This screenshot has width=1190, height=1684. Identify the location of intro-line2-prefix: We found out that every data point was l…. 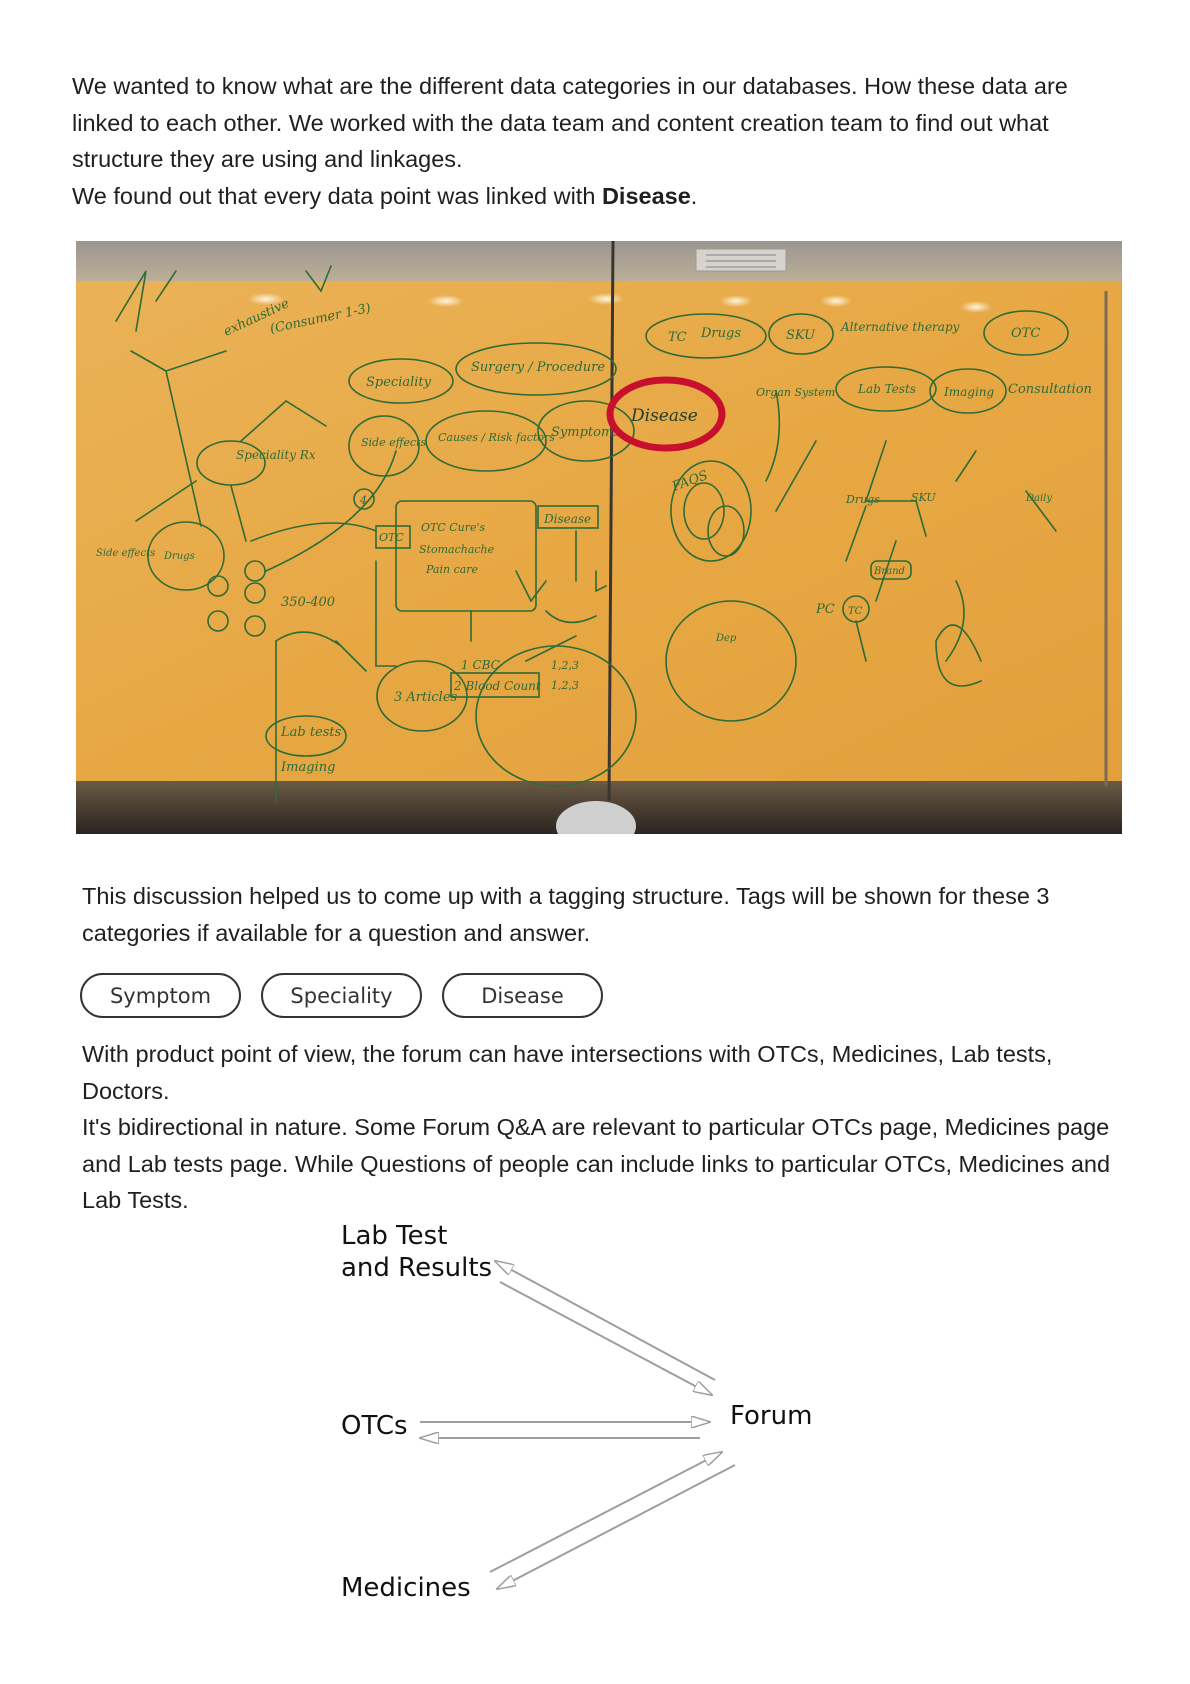
(337, 195).